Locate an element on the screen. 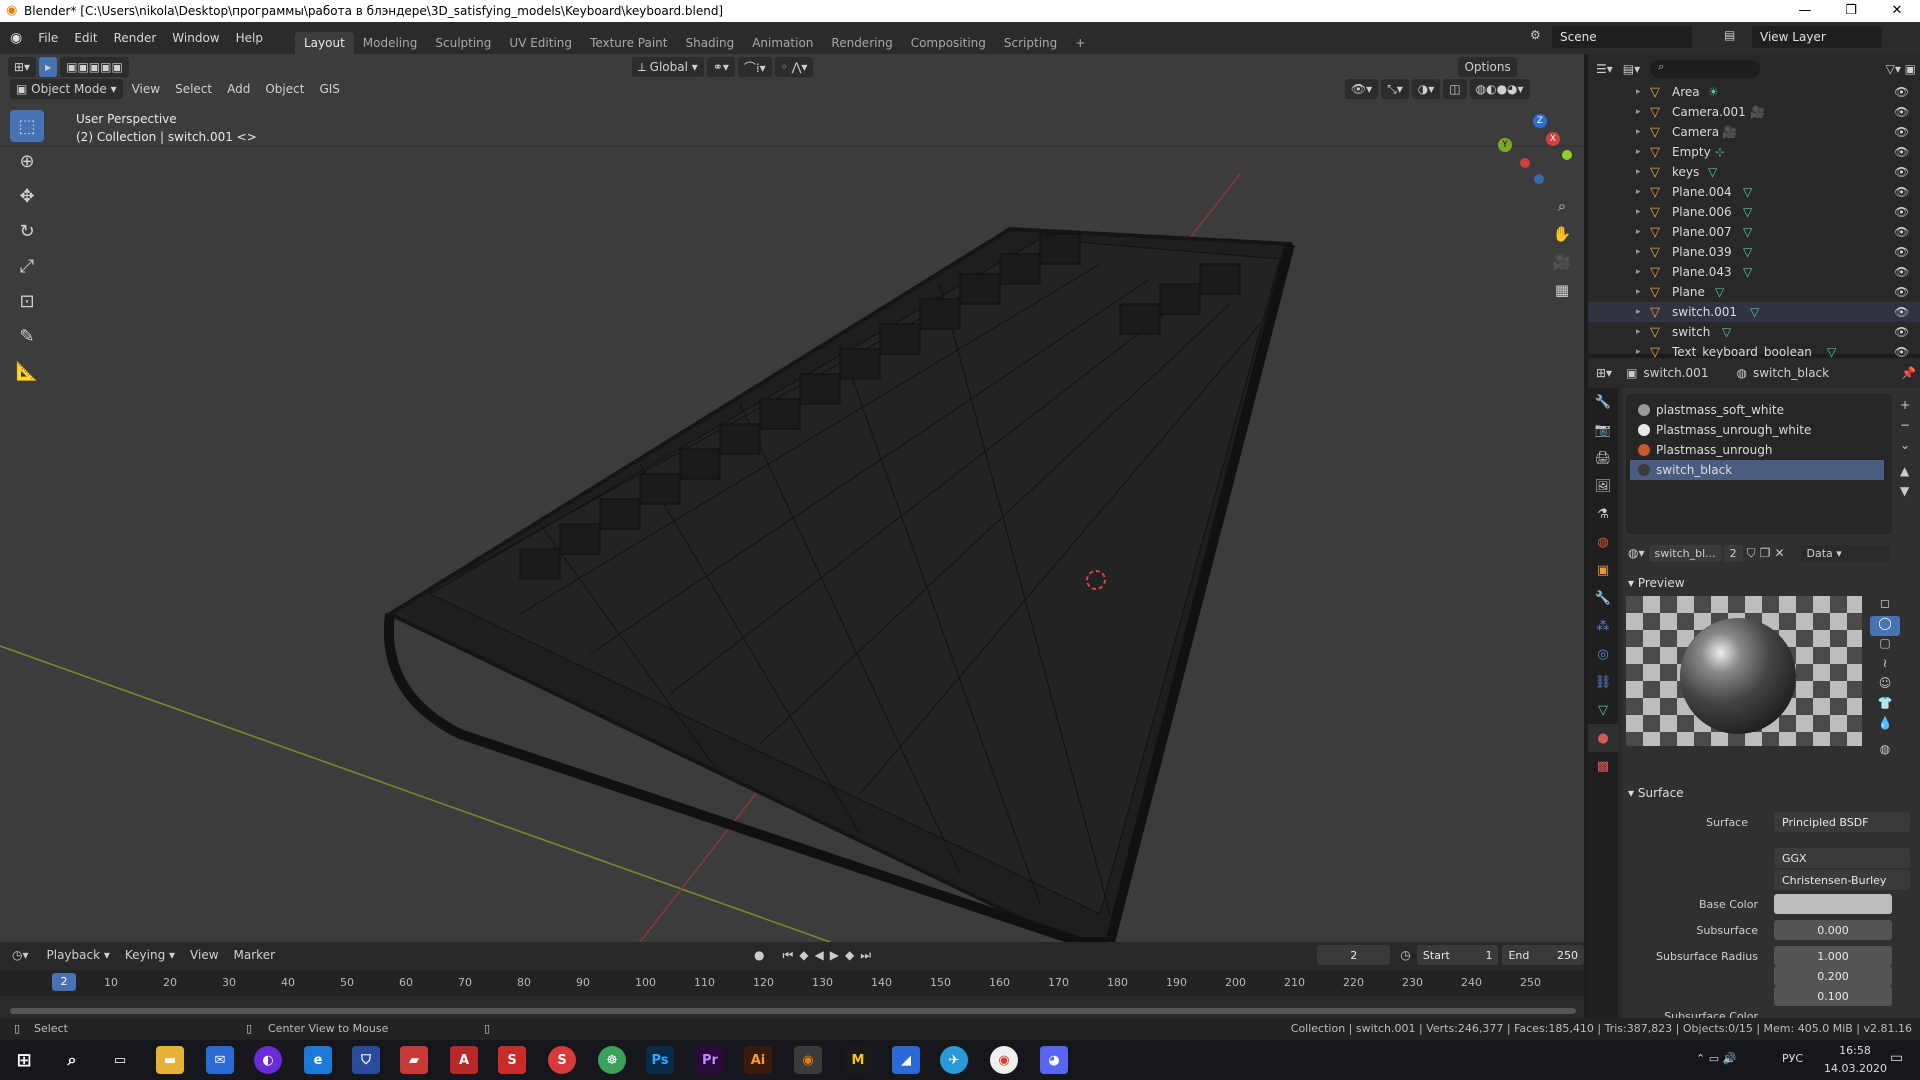  menu-add: Add is located at coordinates (238, 89).